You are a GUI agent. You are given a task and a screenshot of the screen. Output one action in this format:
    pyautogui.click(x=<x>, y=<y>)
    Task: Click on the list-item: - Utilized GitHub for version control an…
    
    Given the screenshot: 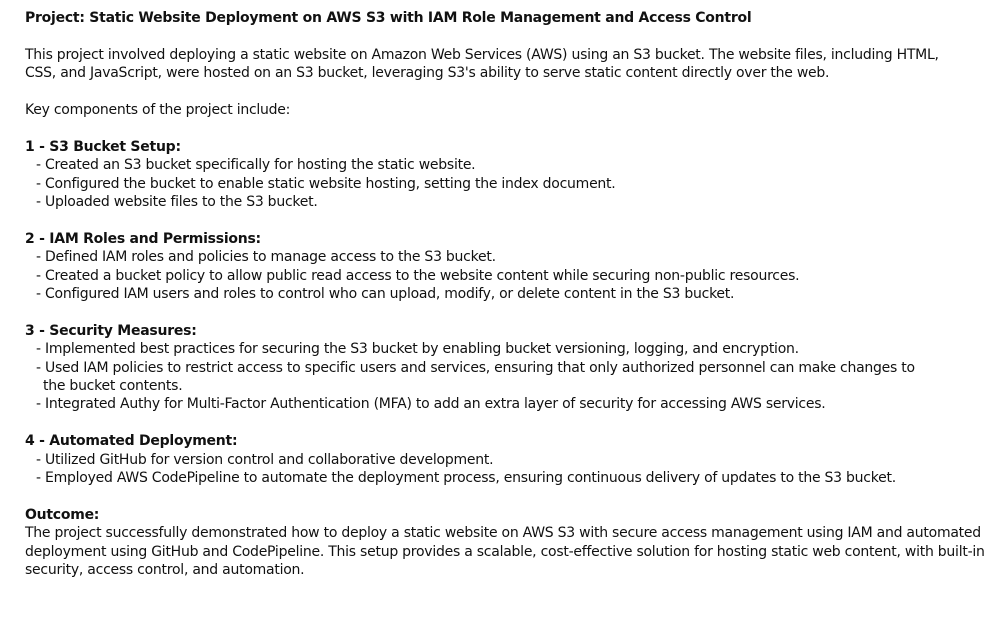 What is the action you would take?
    pyautogui.click(x=265, y=459)
    